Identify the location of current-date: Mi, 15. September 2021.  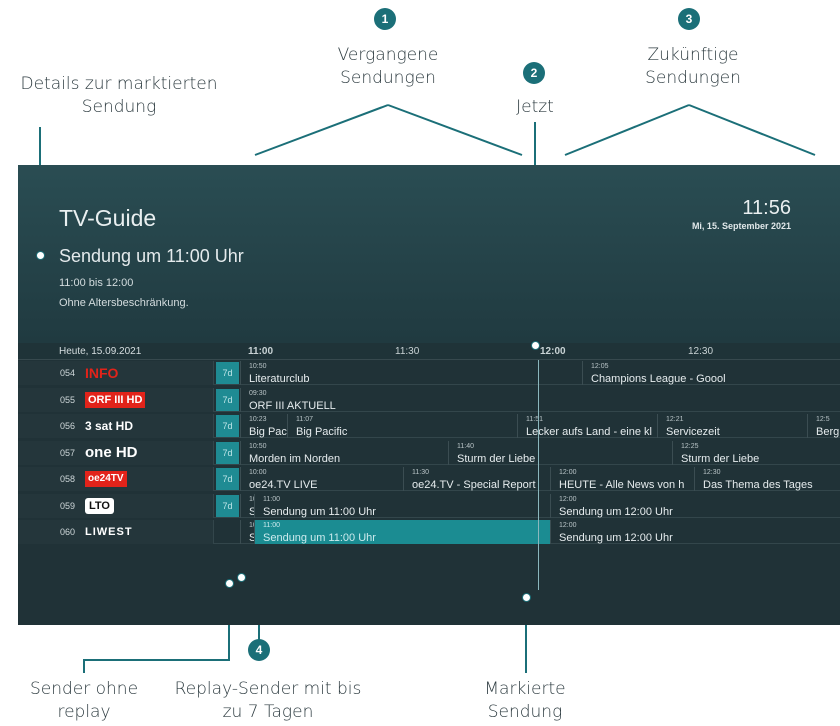
(741, 226).